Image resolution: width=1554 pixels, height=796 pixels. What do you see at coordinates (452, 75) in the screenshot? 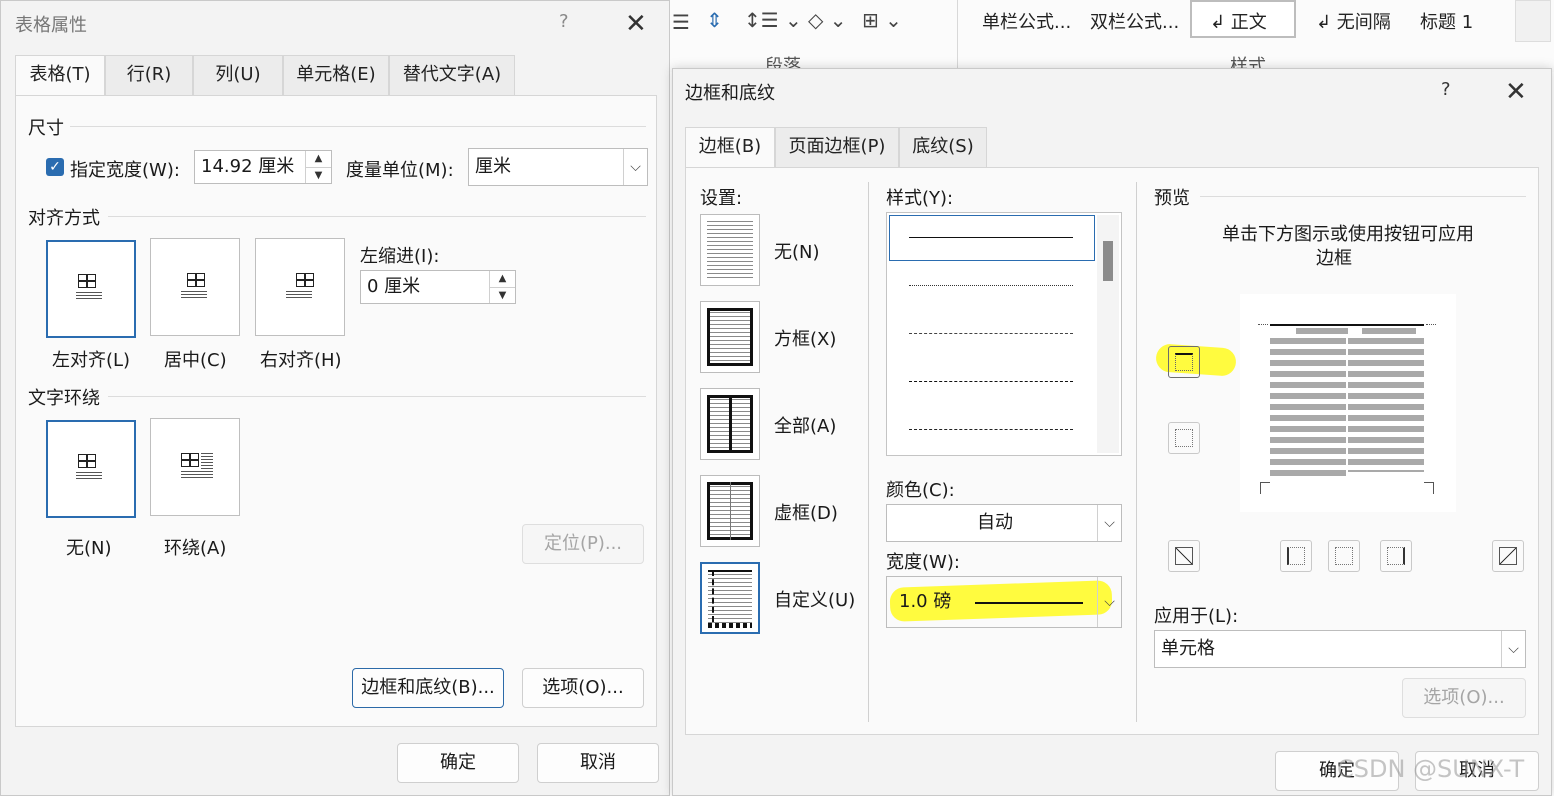
I see `tab-alt-text: 替代文字(A)` at bounding box center [452, 75].